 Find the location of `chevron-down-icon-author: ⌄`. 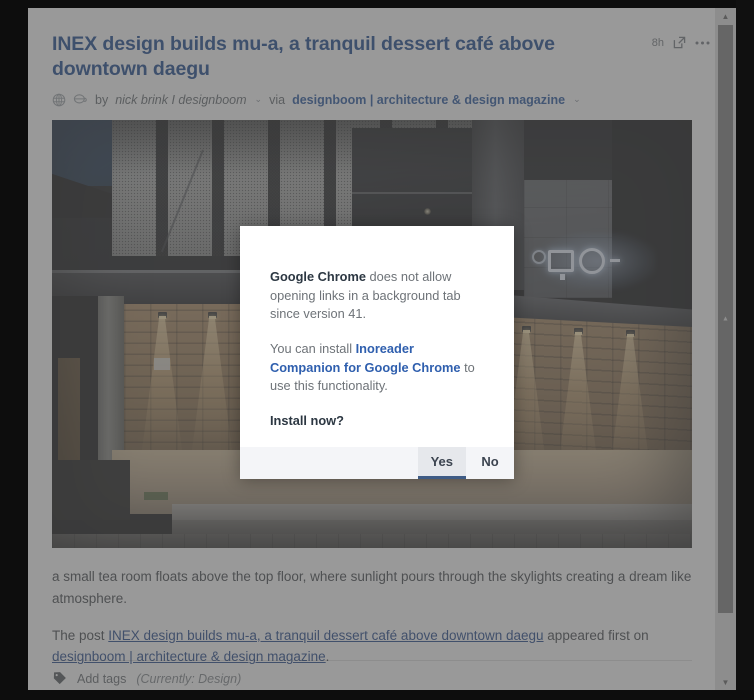

chevron-down-icon-author: ⌄ is located at coordinates (259, 99).